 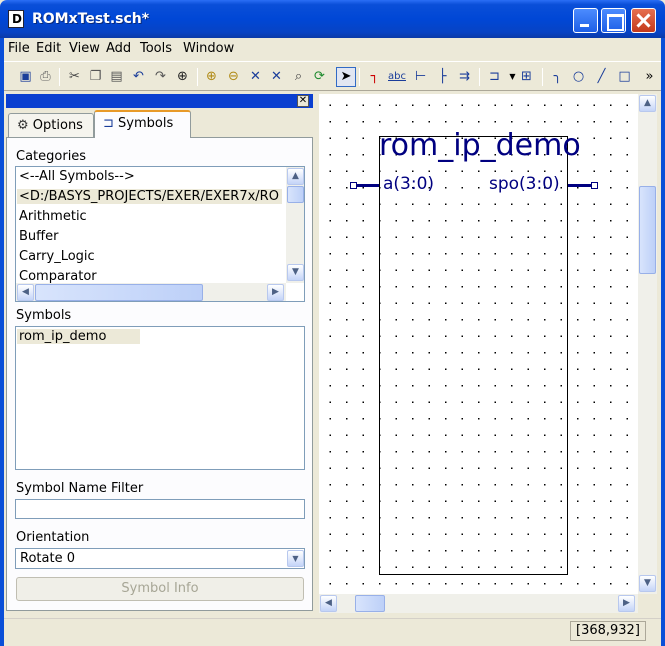 What do you see at coordinates (160, 76) in the screenshot?
I see `redo-icon: ↷` at bounding box center [160, 76].